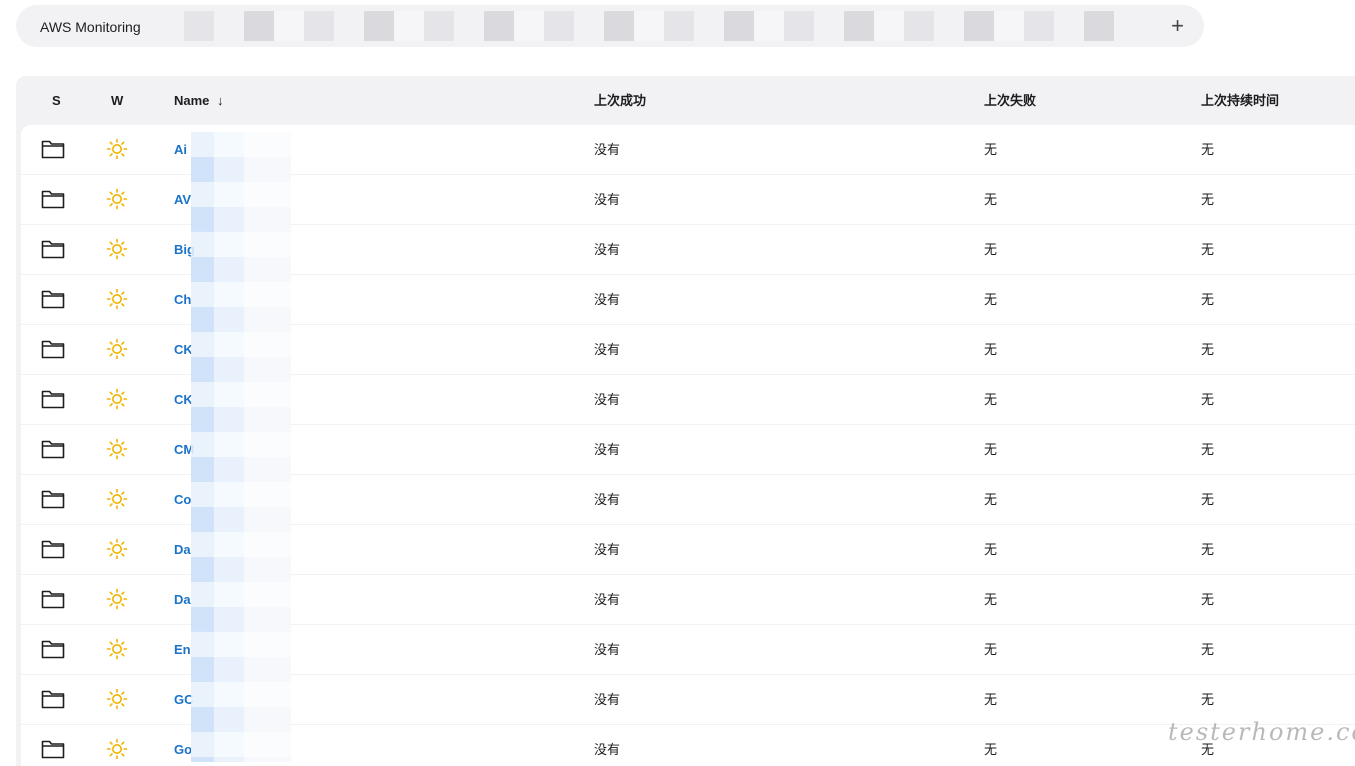 This screenshot has width=1355, height=766. Describe the element at coordinates (241, 447) in the screenshot. I see `names-obscured` at that location.